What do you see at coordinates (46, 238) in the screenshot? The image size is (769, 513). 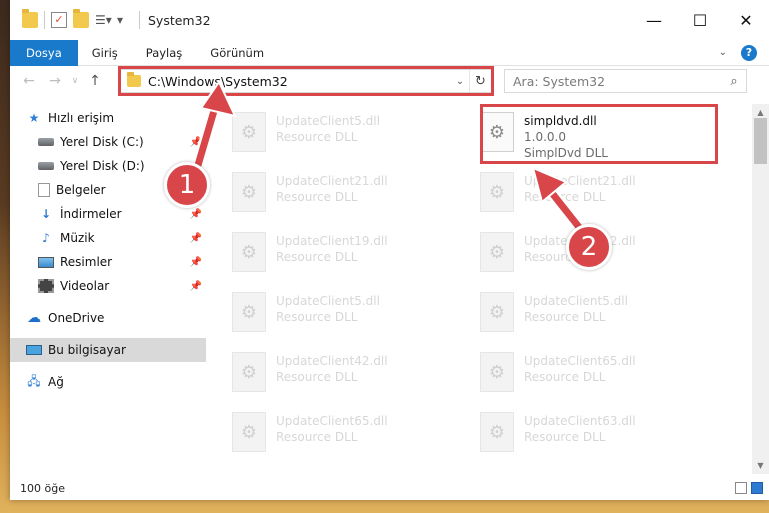 I see `music-icon: ♪` at bounding box center [46, 238].